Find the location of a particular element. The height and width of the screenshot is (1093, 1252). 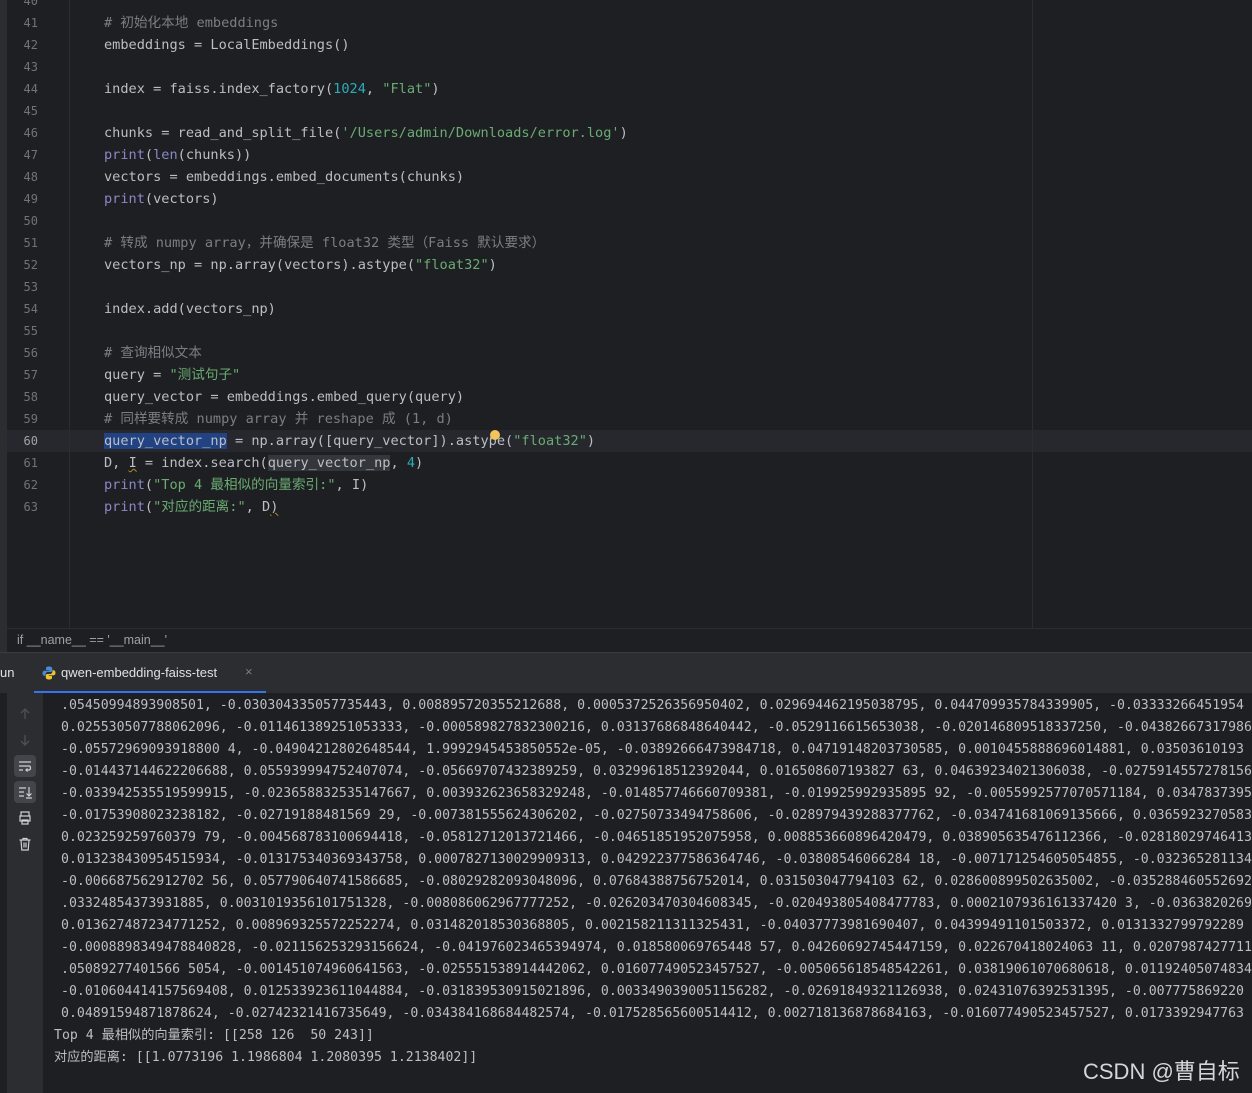

code-line-49: print(vectors) is located at coordinates (161, 199).